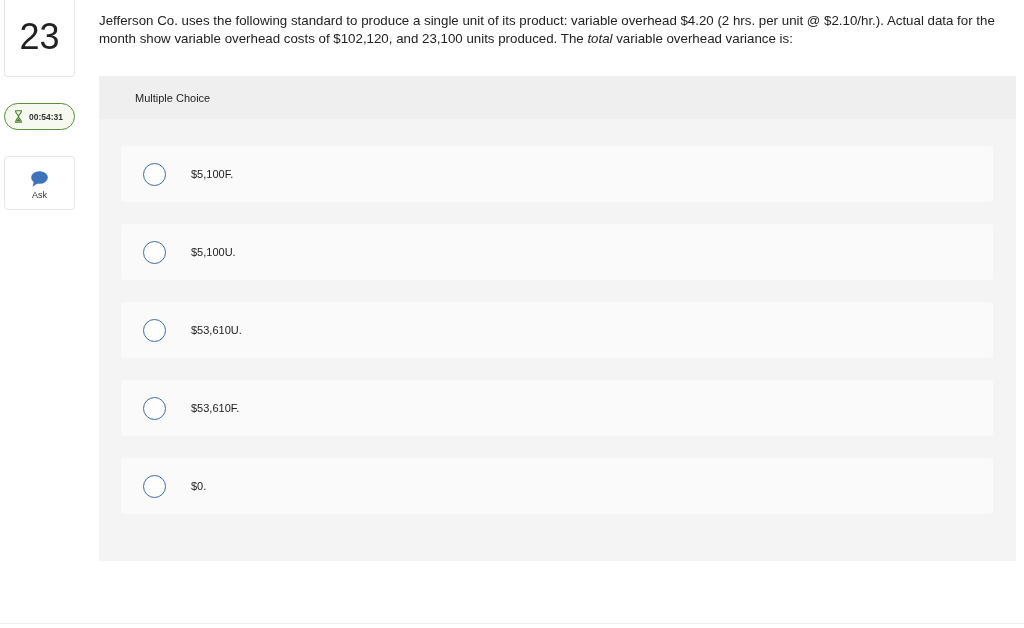  Describe the element at coordinates (557, 486) in the screenshot. I see `answer-option: $0.` at that location.